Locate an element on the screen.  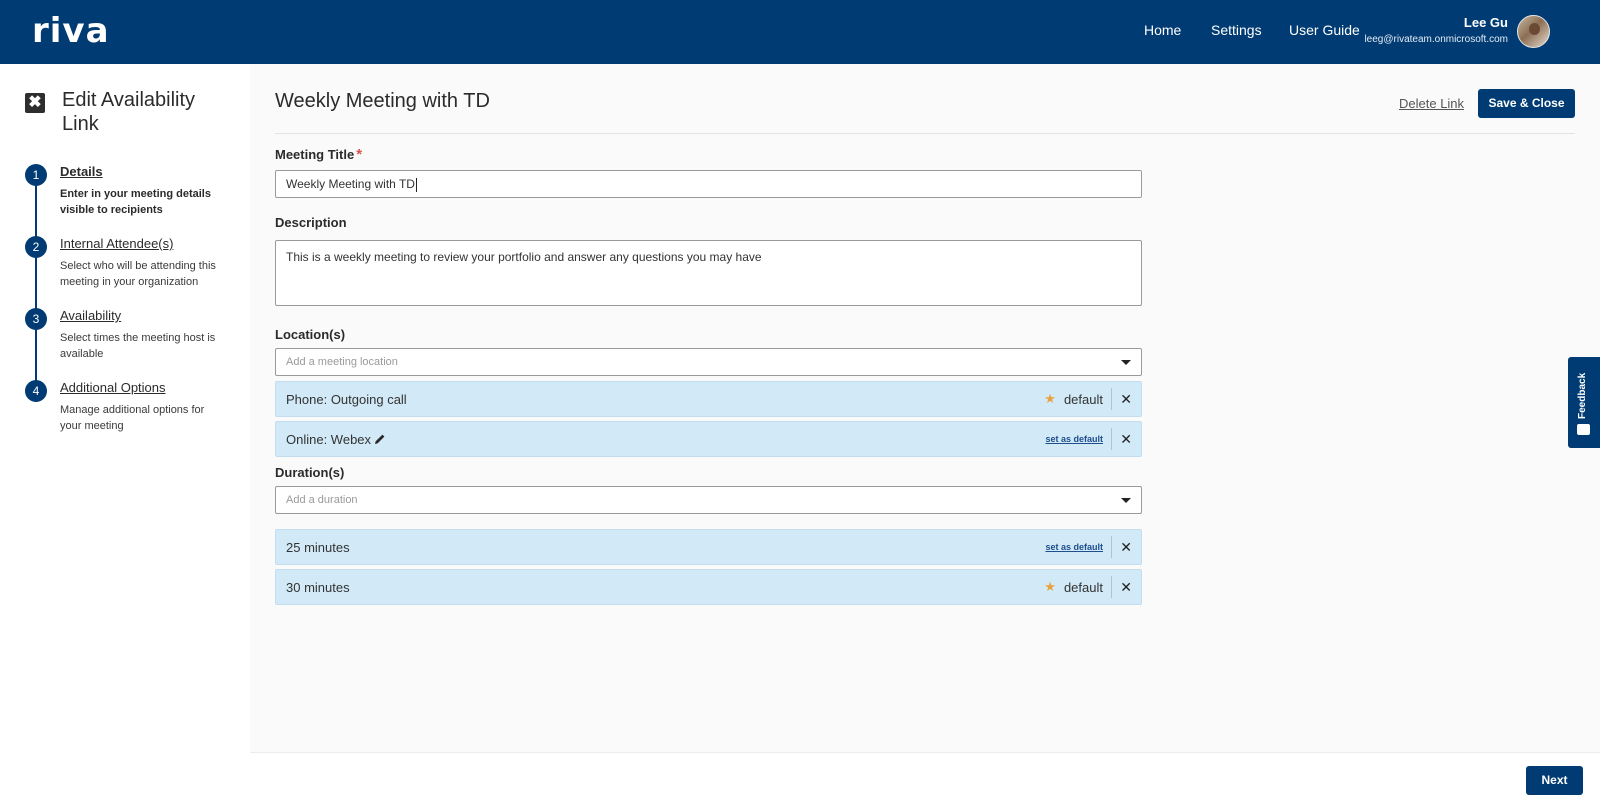
step-connector-line is located at coordinates (36, 280).